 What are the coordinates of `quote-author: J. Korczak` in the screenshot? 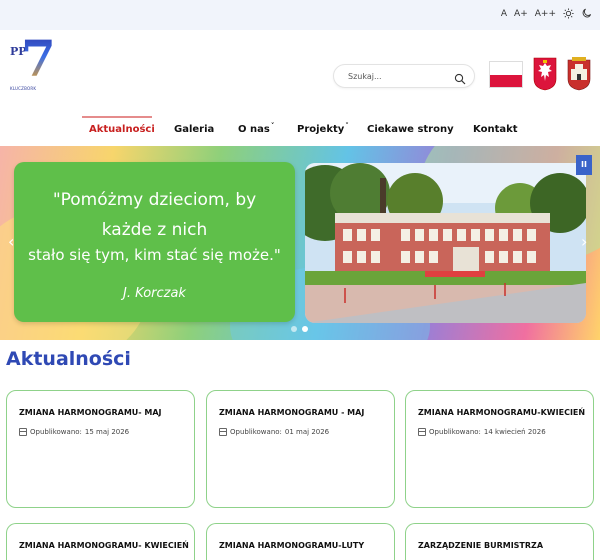 It's located at (154, 293).